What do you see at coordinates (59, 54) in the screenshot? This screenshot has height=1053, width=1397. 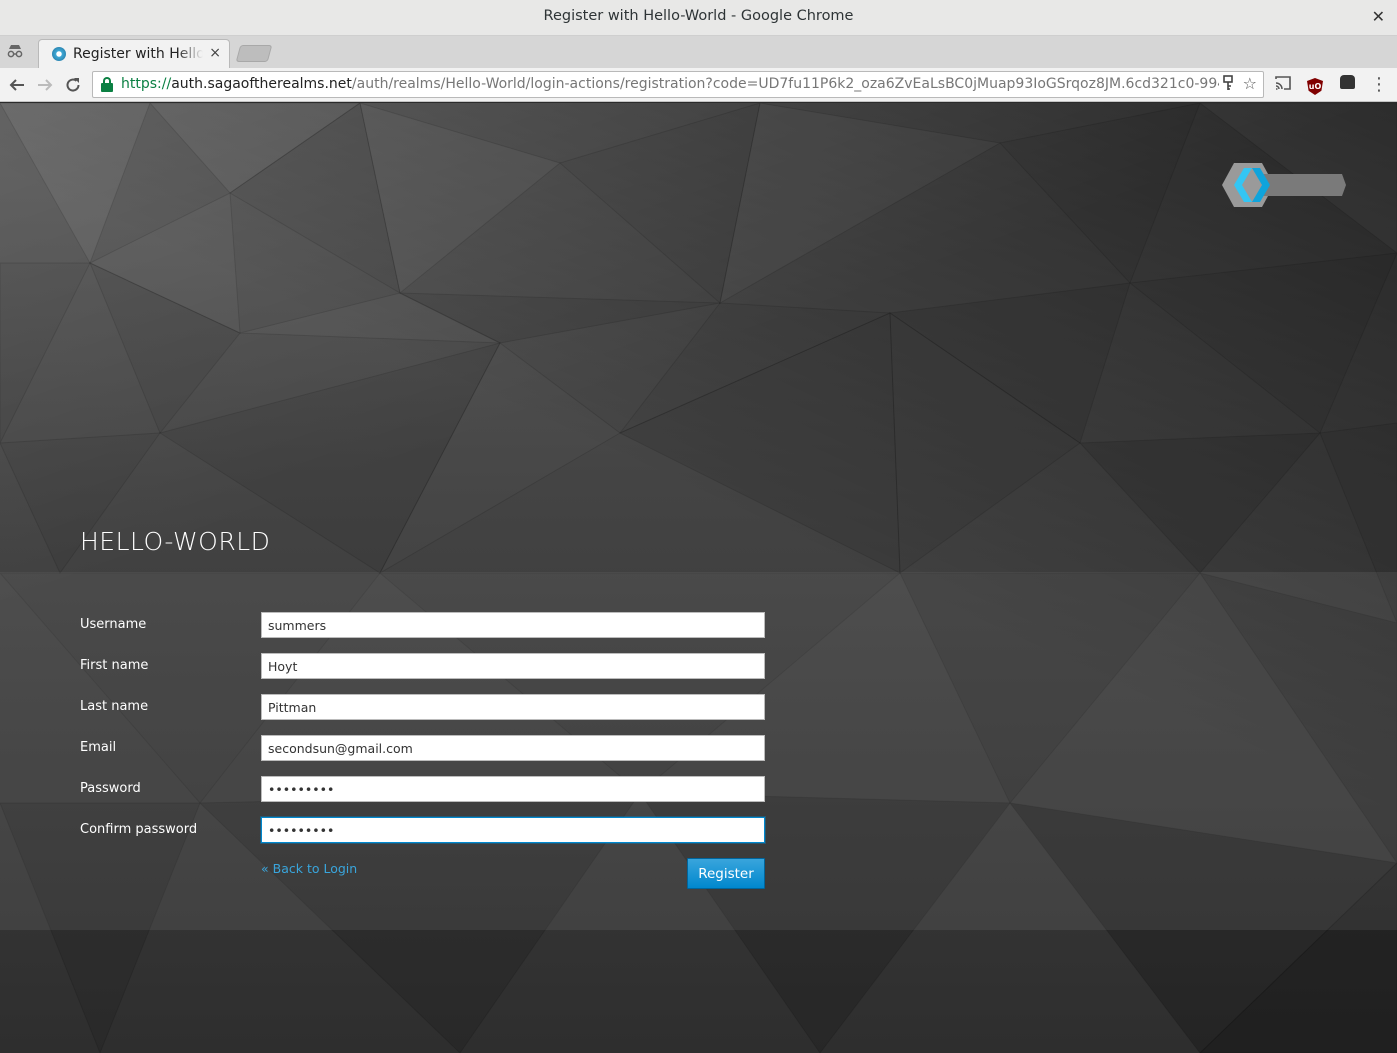 I see `favicon-icon` at bounding box center [59, 54].